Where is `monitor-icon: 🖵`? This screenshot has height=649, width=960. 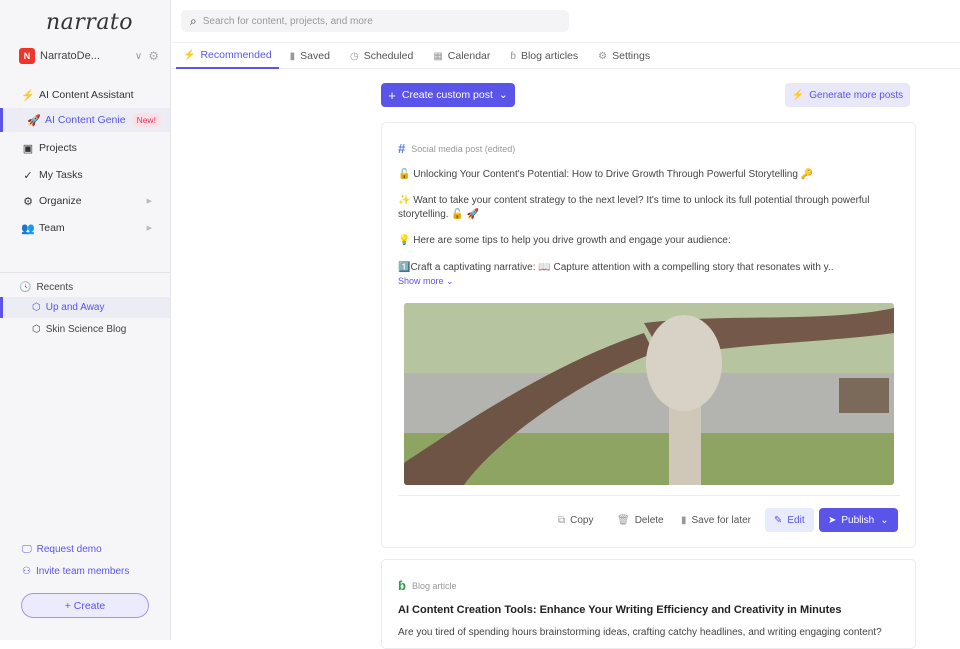
monitor-icon: 🖵 is located at coordinates (27, 549).